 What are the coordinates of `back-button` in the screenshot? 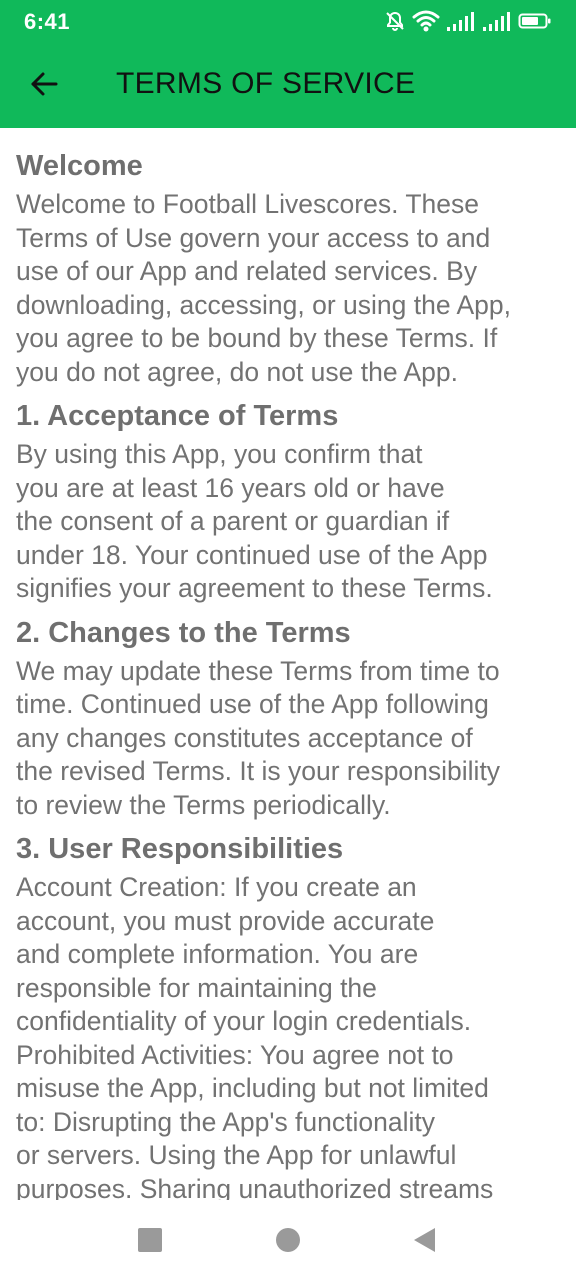 It's located at (44, 84).